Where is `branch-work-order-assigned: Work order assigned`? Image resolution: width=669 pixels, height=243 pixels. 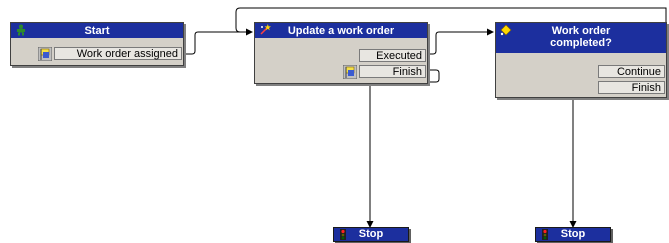 branch-work-order-assigned: Work order assigned is located at coordinates (110, 54).